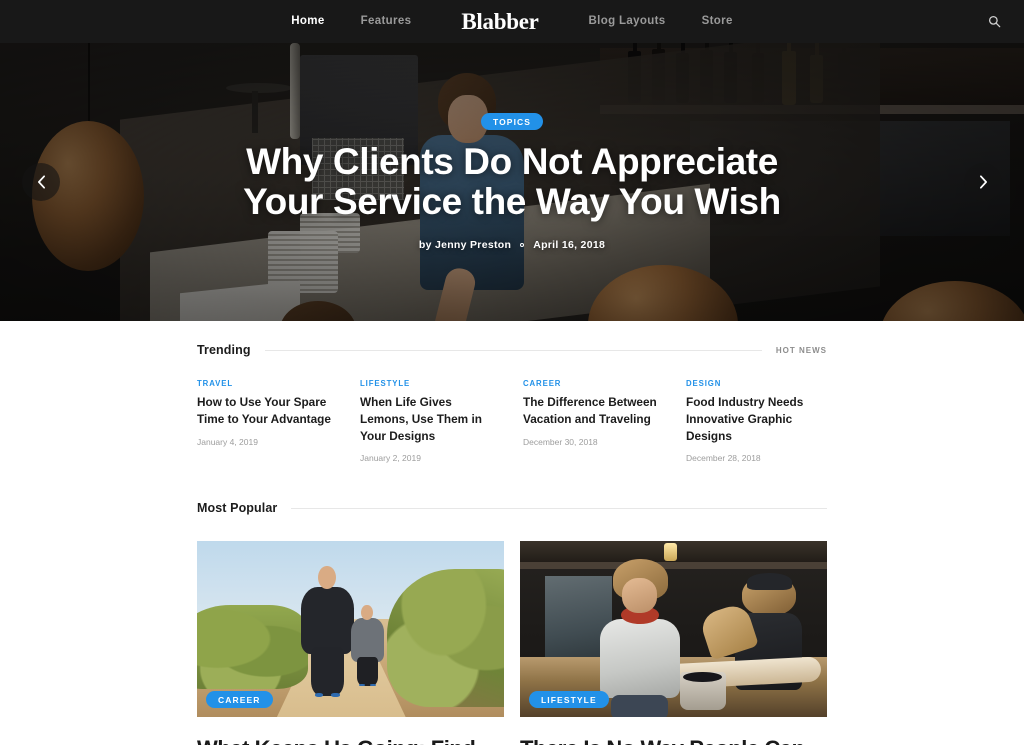 The image size is (1024, 745). I want to click on trending-date: December 30, 2018, so click(560, 441).